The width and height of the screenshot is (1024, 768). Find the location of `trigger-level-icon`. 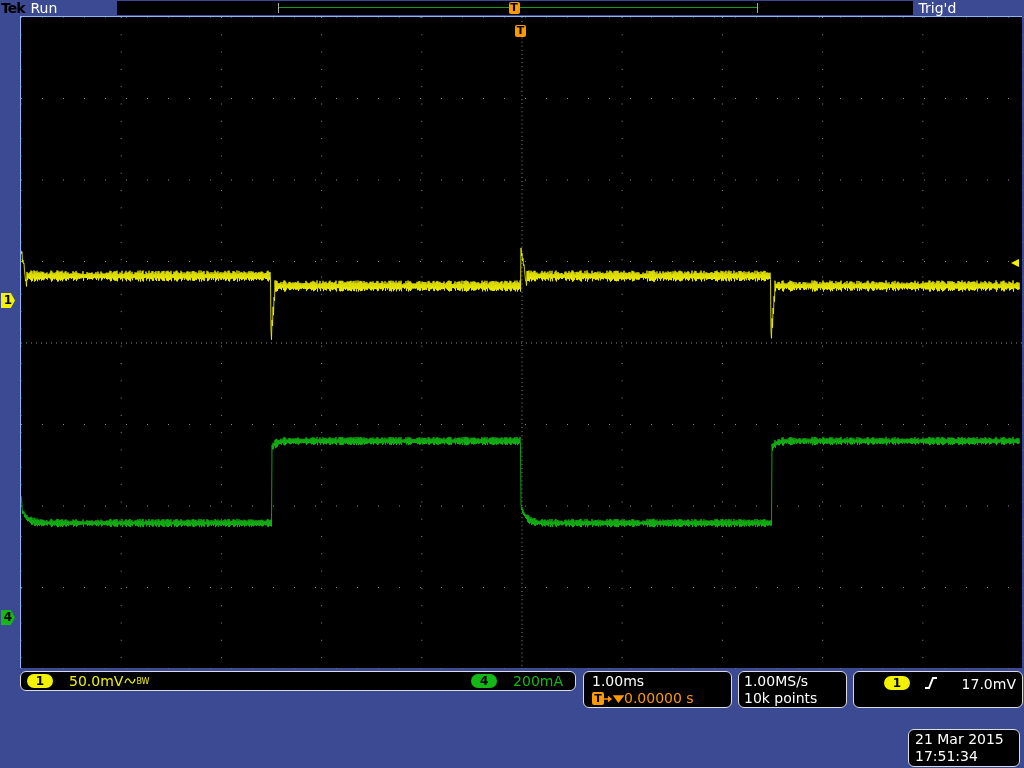

trigger-level-icon is located at coordinates (1015, 263).